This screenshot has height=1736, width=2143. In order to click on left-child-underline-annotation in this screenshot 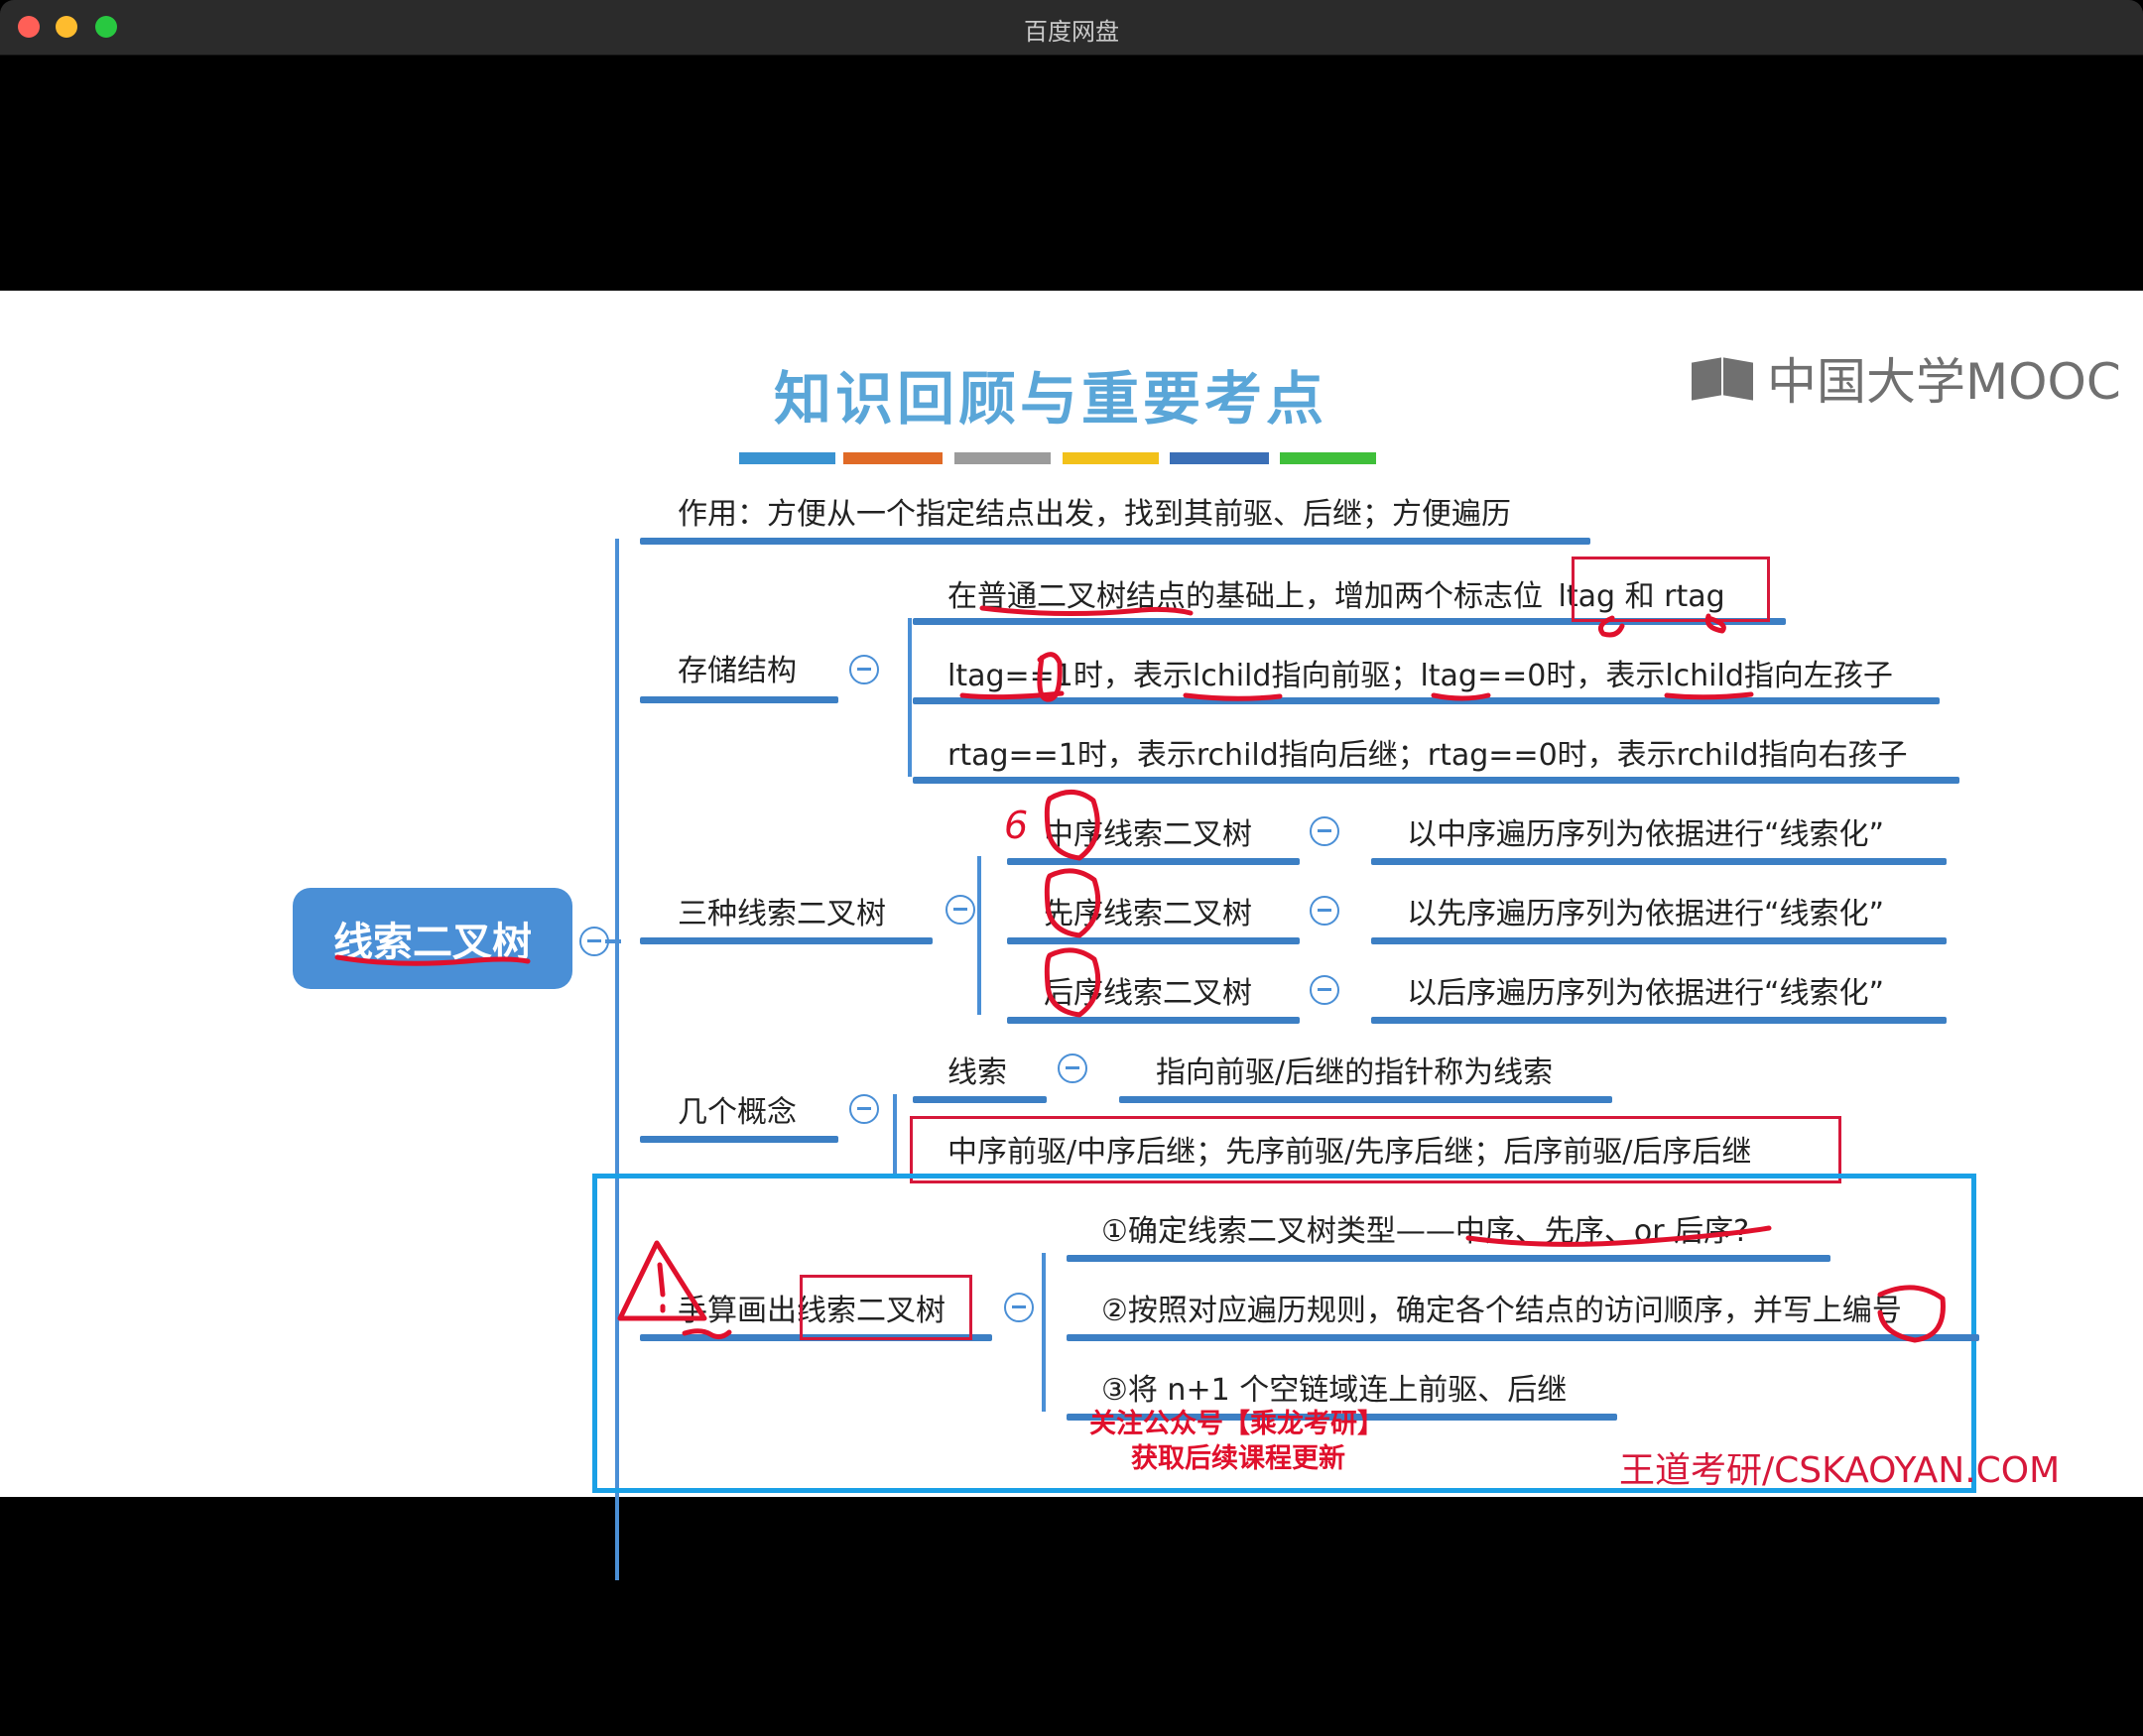, I will do `click(1709, 695)`.